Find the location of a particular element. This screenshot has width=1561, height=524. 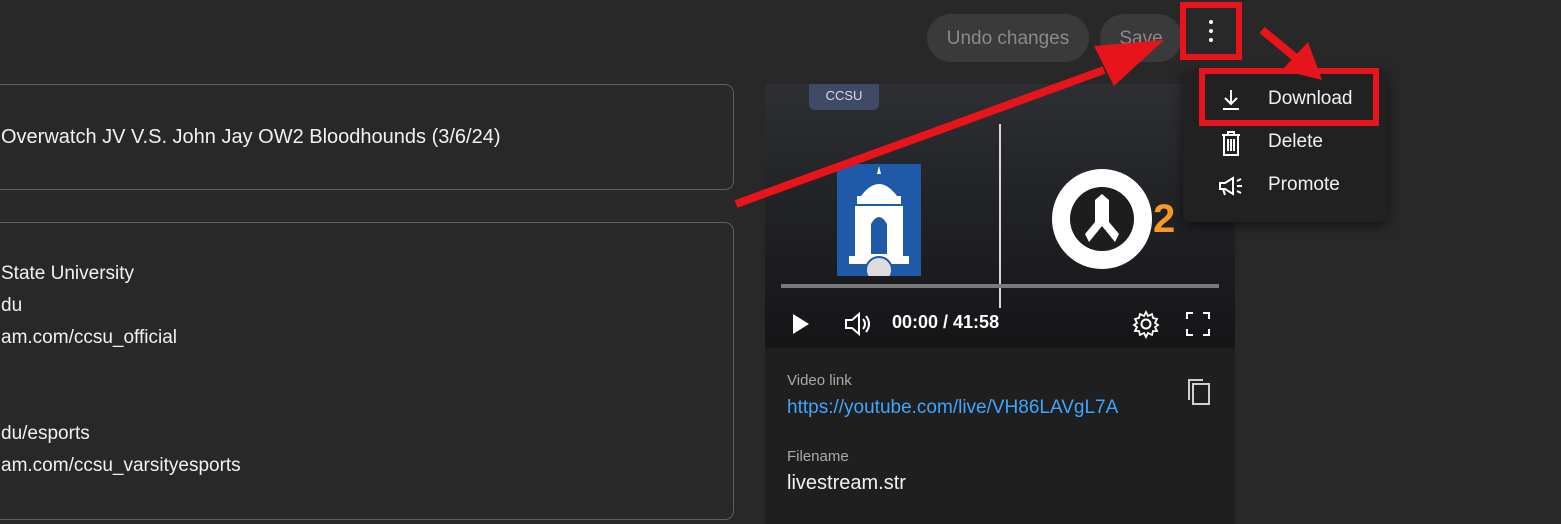

ccsu-logo is located at coordinates (879, 224).